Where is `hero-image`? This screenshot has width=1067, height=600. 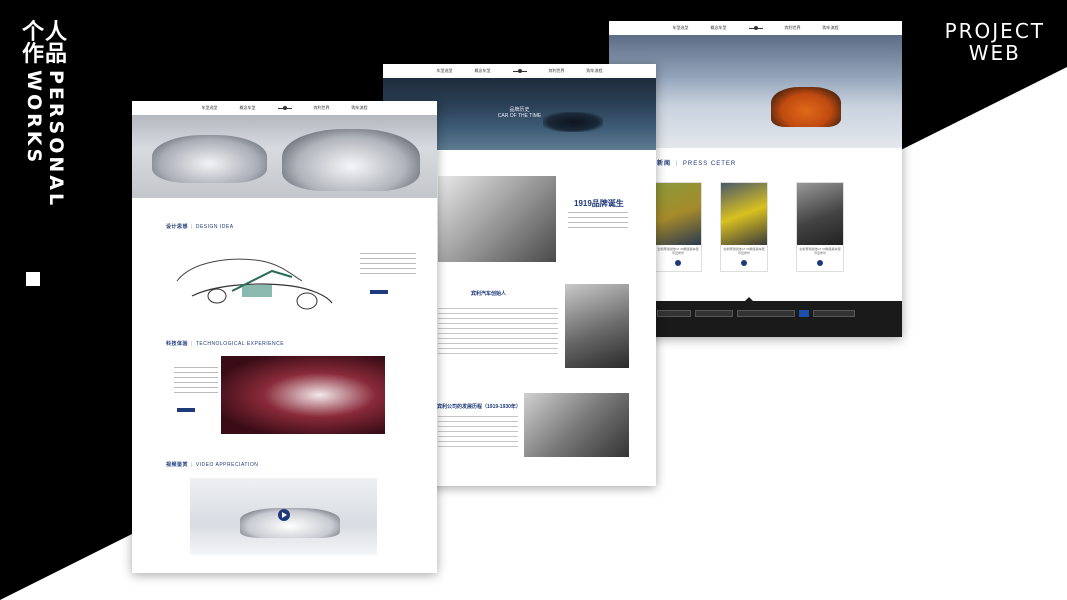
hero-image is located at coordinates (284, 156).